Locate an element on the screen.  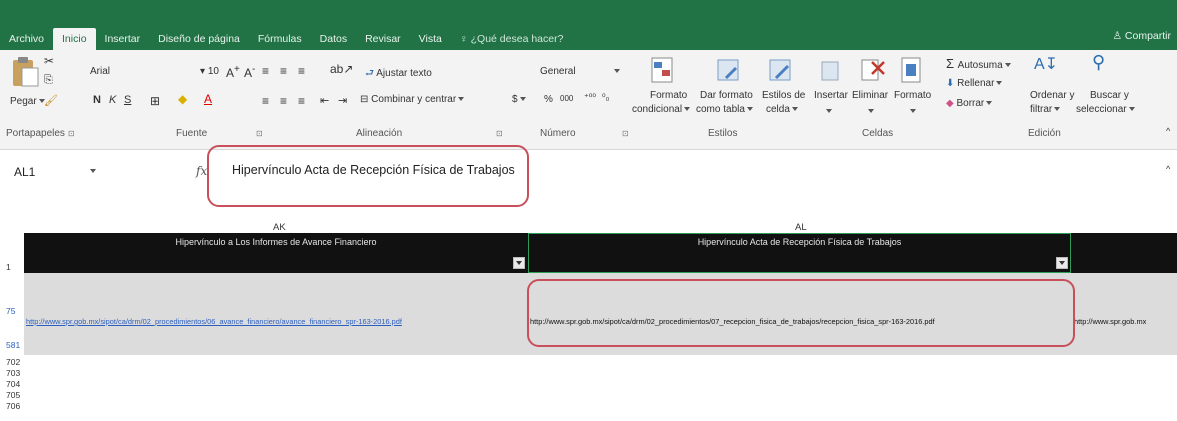
paste-icon is located at coordinates (25, 71).